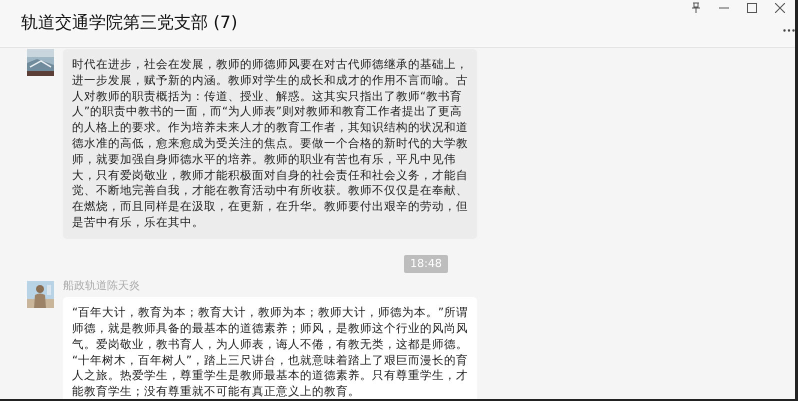 The image size is (798, 401). I want to click on pin-icon, so click(696, 7).